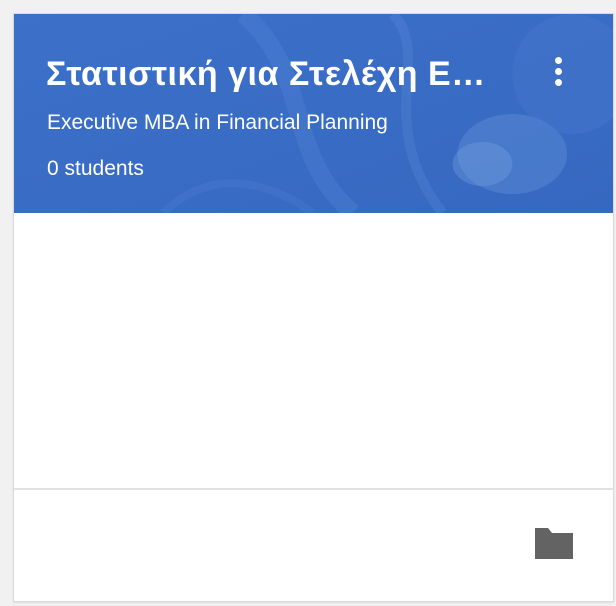 The height and width of the screenshot is (606, 616). What do you see at coordinates (95, 168) in the screenshot?
I see `student-count: 0 students` at bounding box center [95, 168].